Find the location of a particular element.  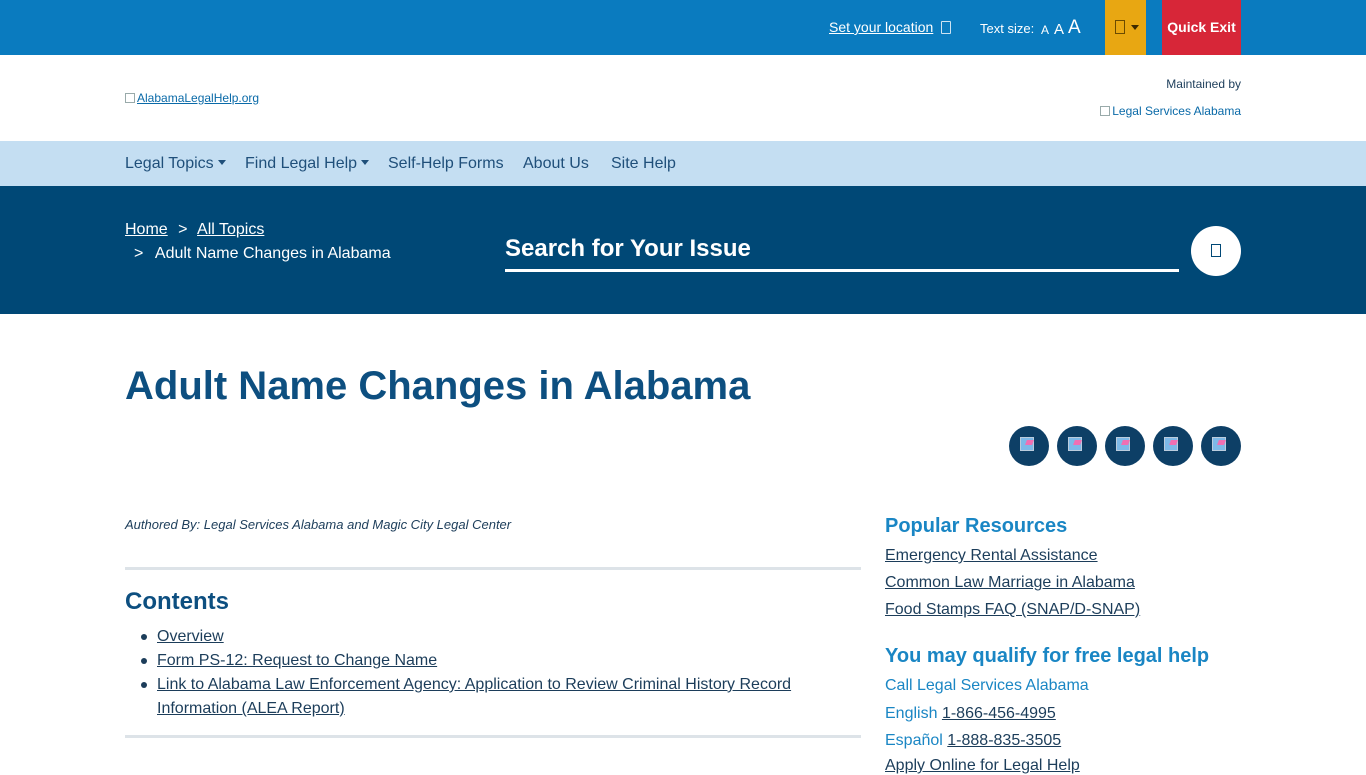

quick-exit-button: Quick Exit is located at coordinates (1201, 27).